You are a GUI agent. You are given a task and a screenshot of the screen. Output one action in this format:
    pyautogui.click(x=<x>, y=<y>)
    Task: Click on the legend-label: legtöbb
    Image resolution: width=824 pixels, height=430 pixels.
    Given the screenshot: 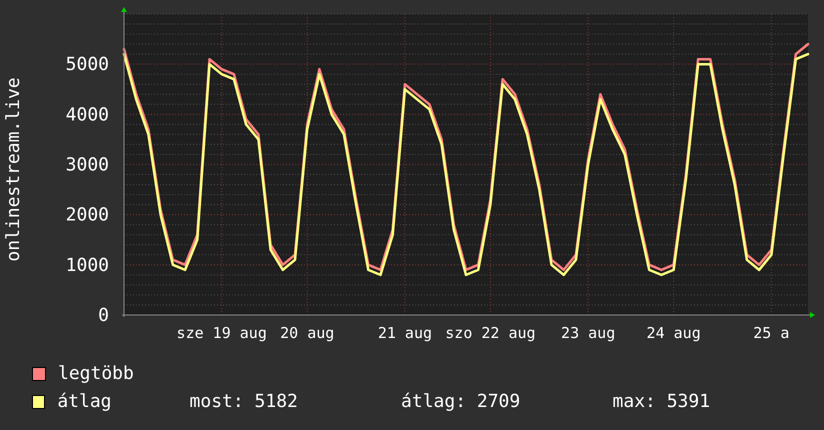 What is the action you would take?
    pyautogui.click(x=96, y=374)
    